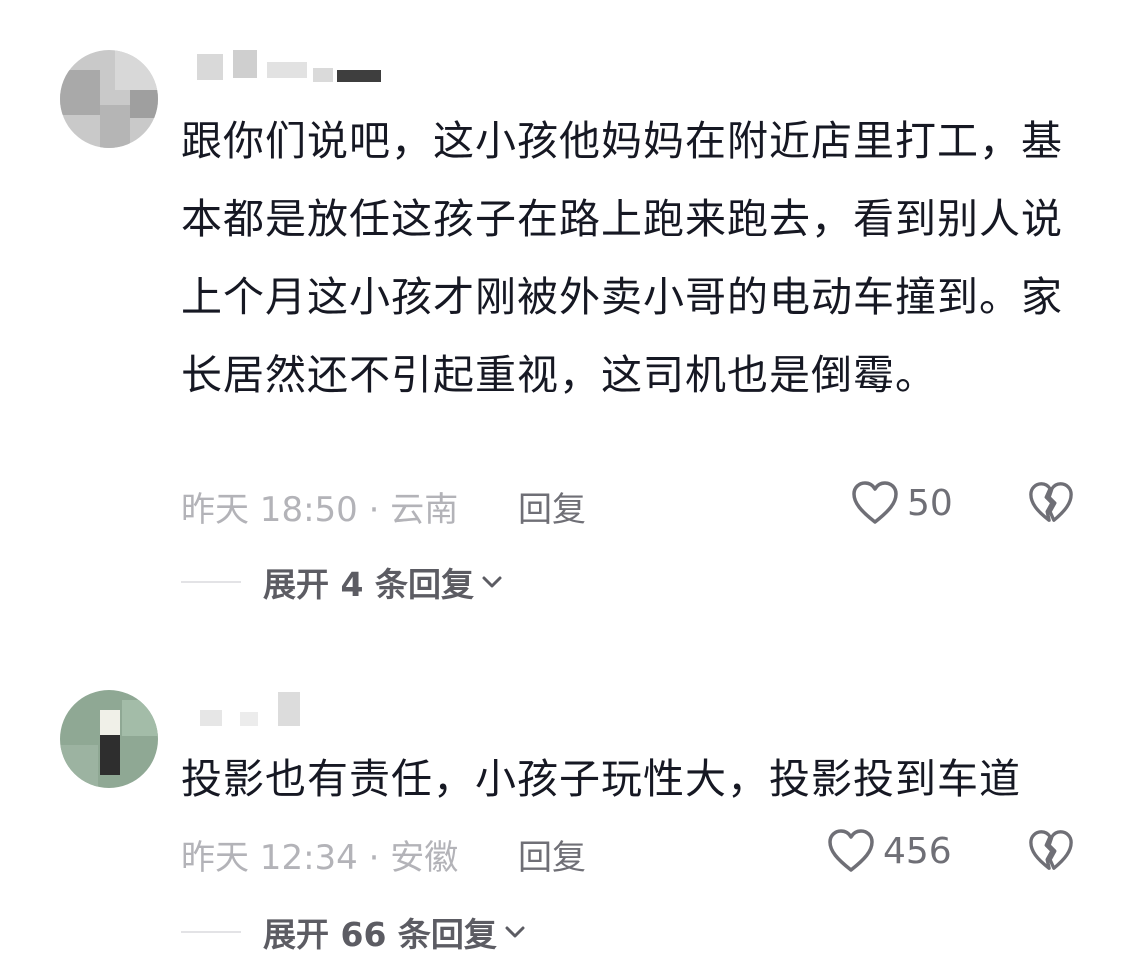 This screenshot has width=1125, height=961. I want to click on like-button: 456, so click(889, 851).